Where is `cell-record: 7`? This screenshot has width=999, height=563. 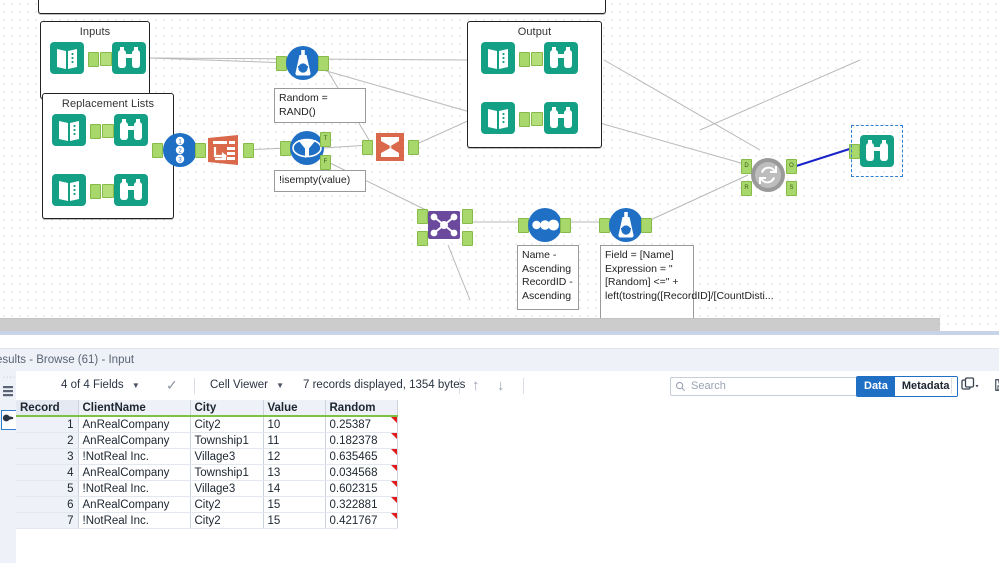
cell-record: 7 is located at coordinates (47, 520).